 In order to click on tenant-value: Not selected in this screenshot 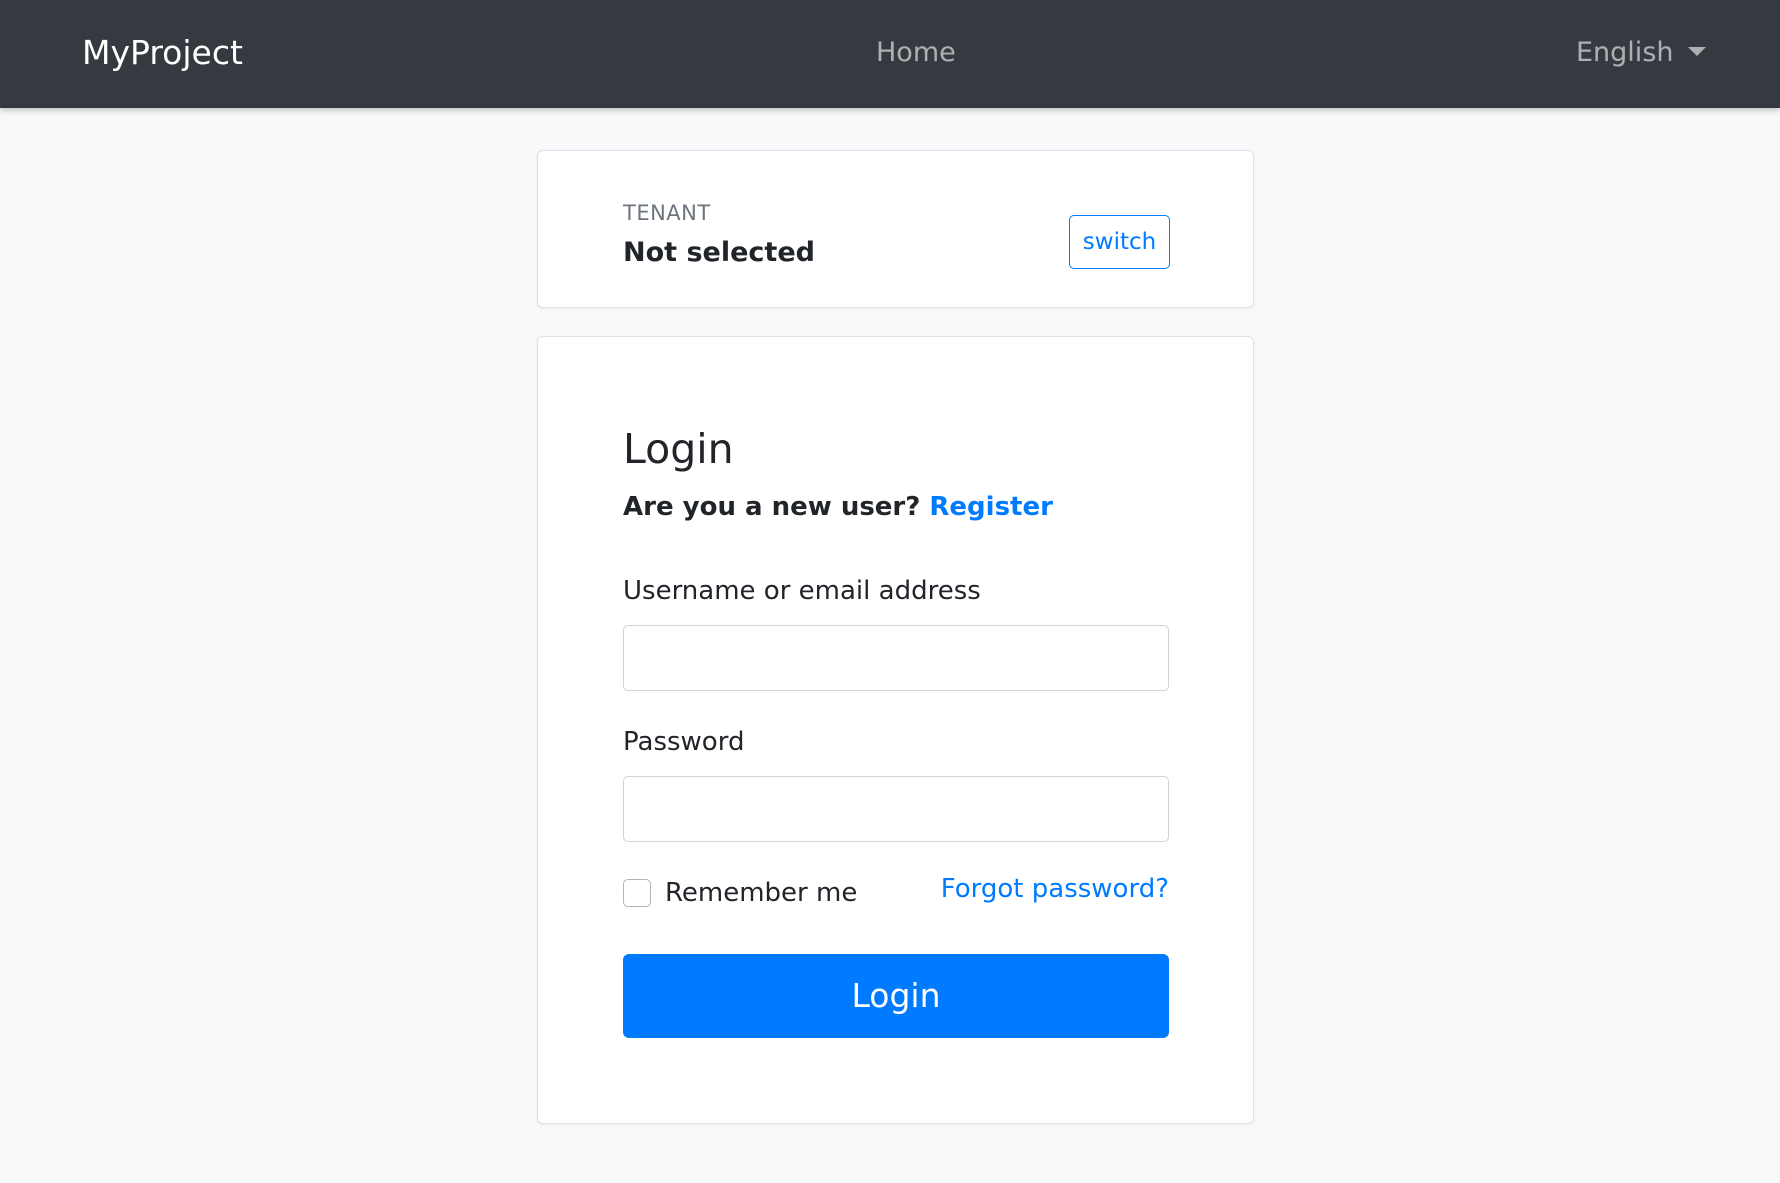, I will do `click(719, 252)`.